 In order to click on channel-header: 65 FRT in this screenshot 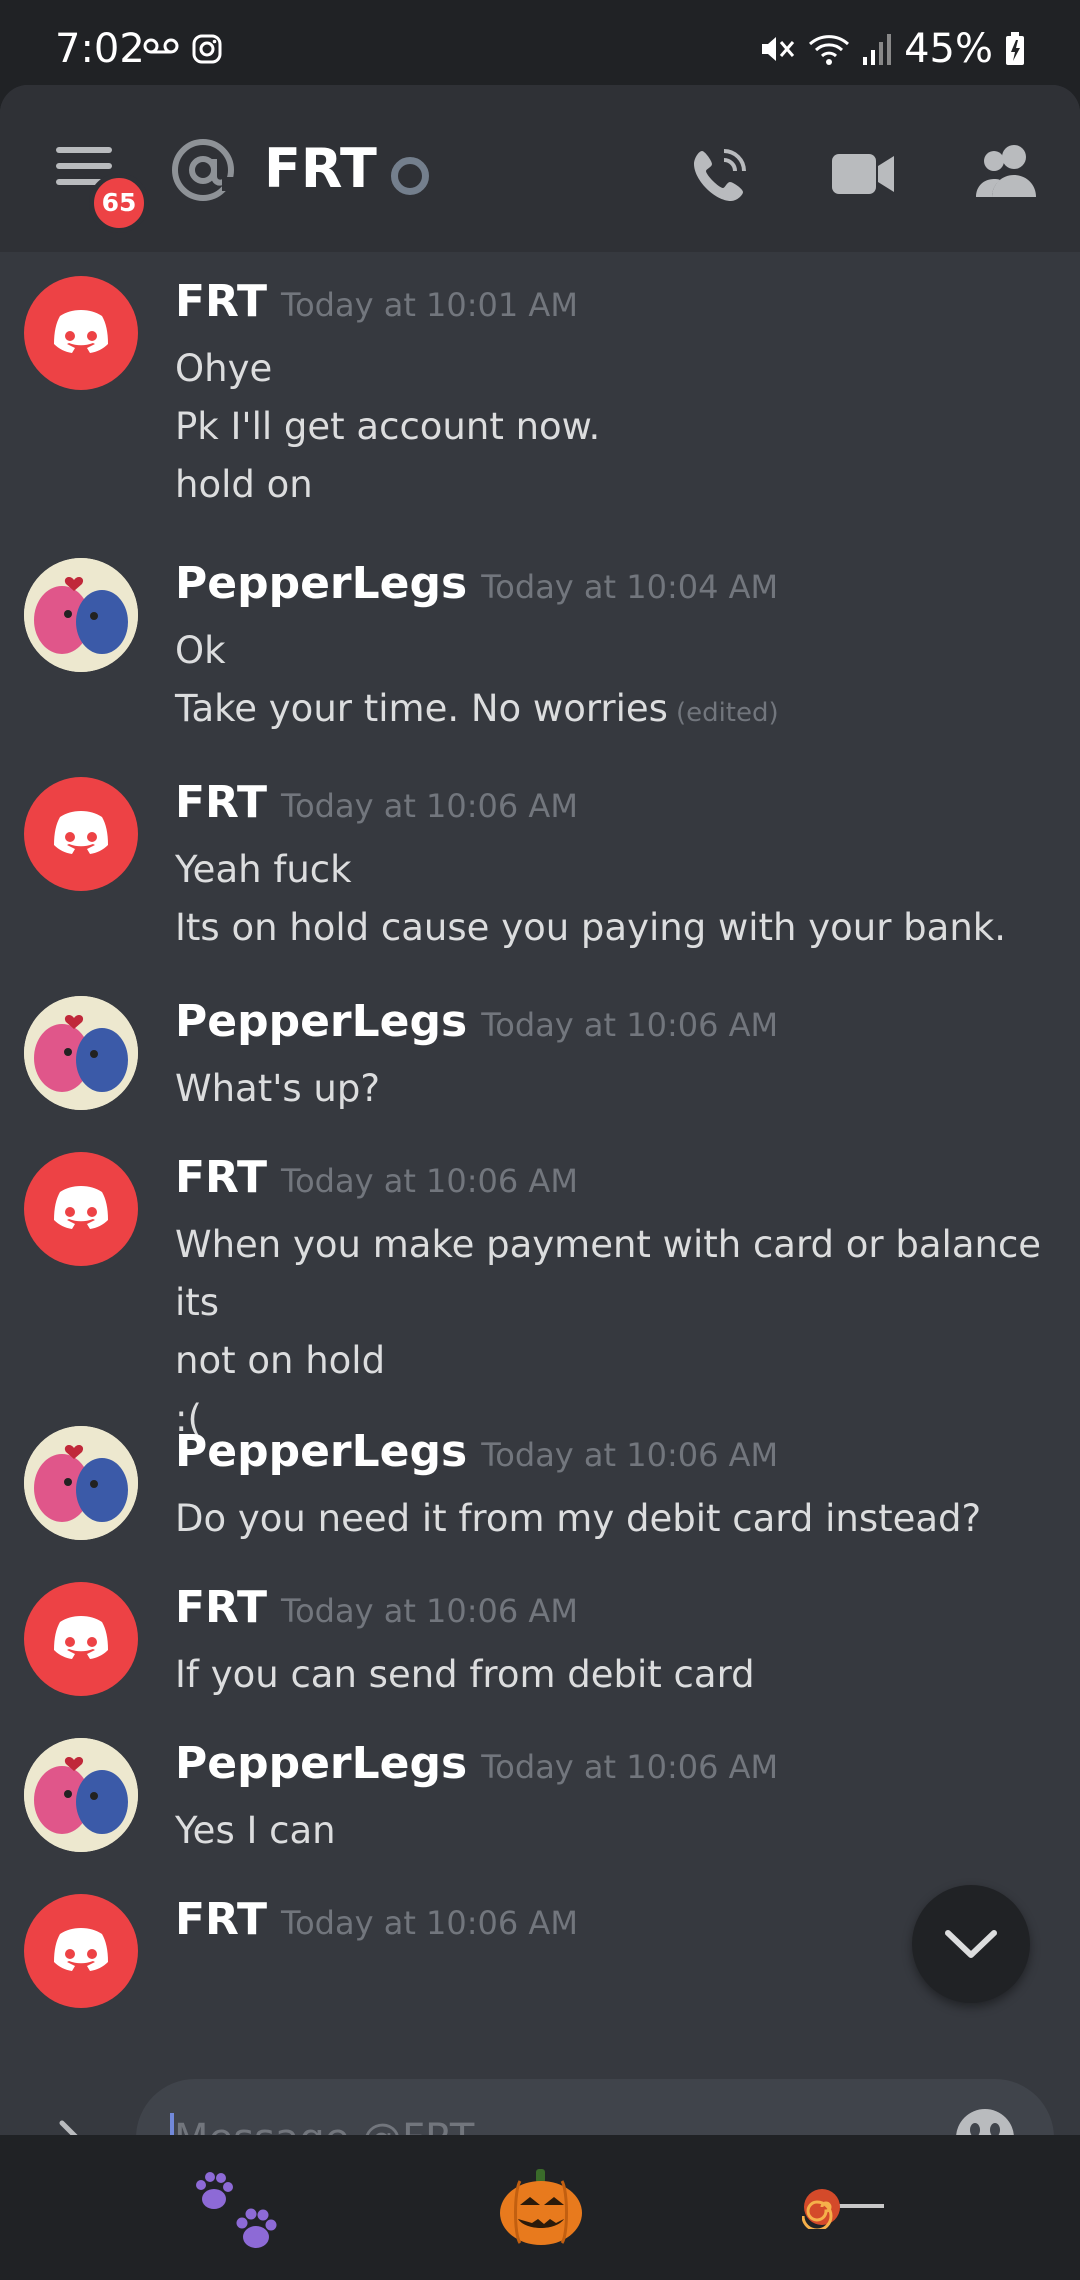, I will do `click(540, 168)`.